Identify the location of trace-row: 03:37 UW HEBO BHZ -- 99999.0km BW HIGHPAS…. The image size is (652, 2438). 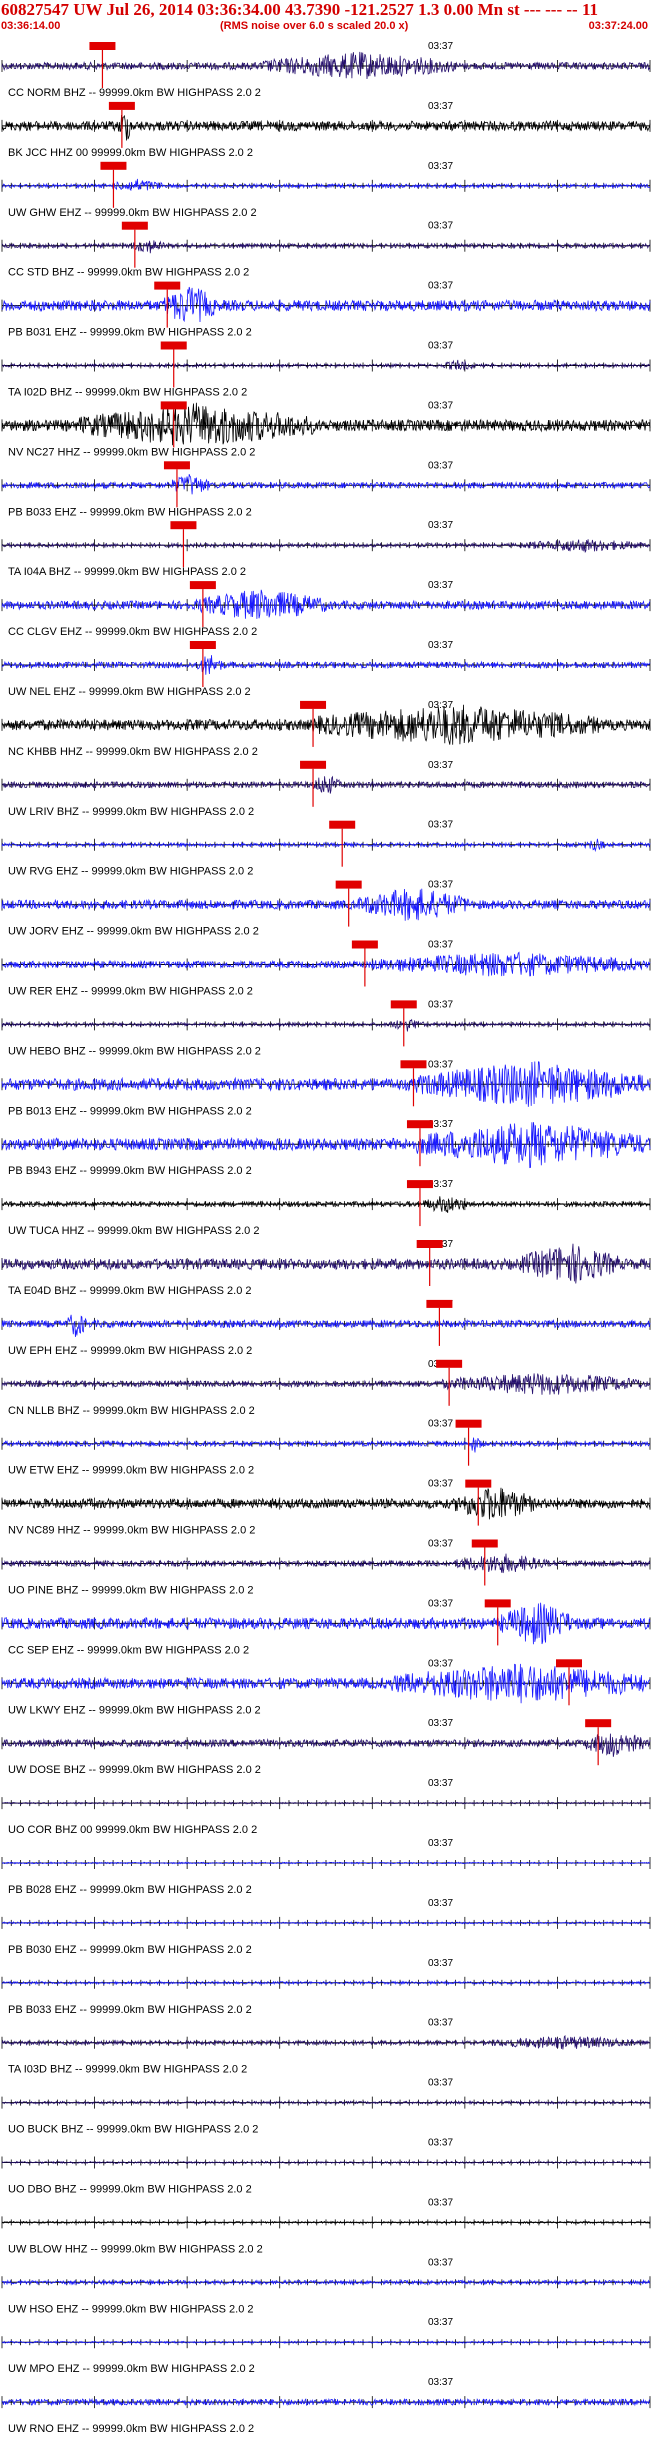
(326, 1028).